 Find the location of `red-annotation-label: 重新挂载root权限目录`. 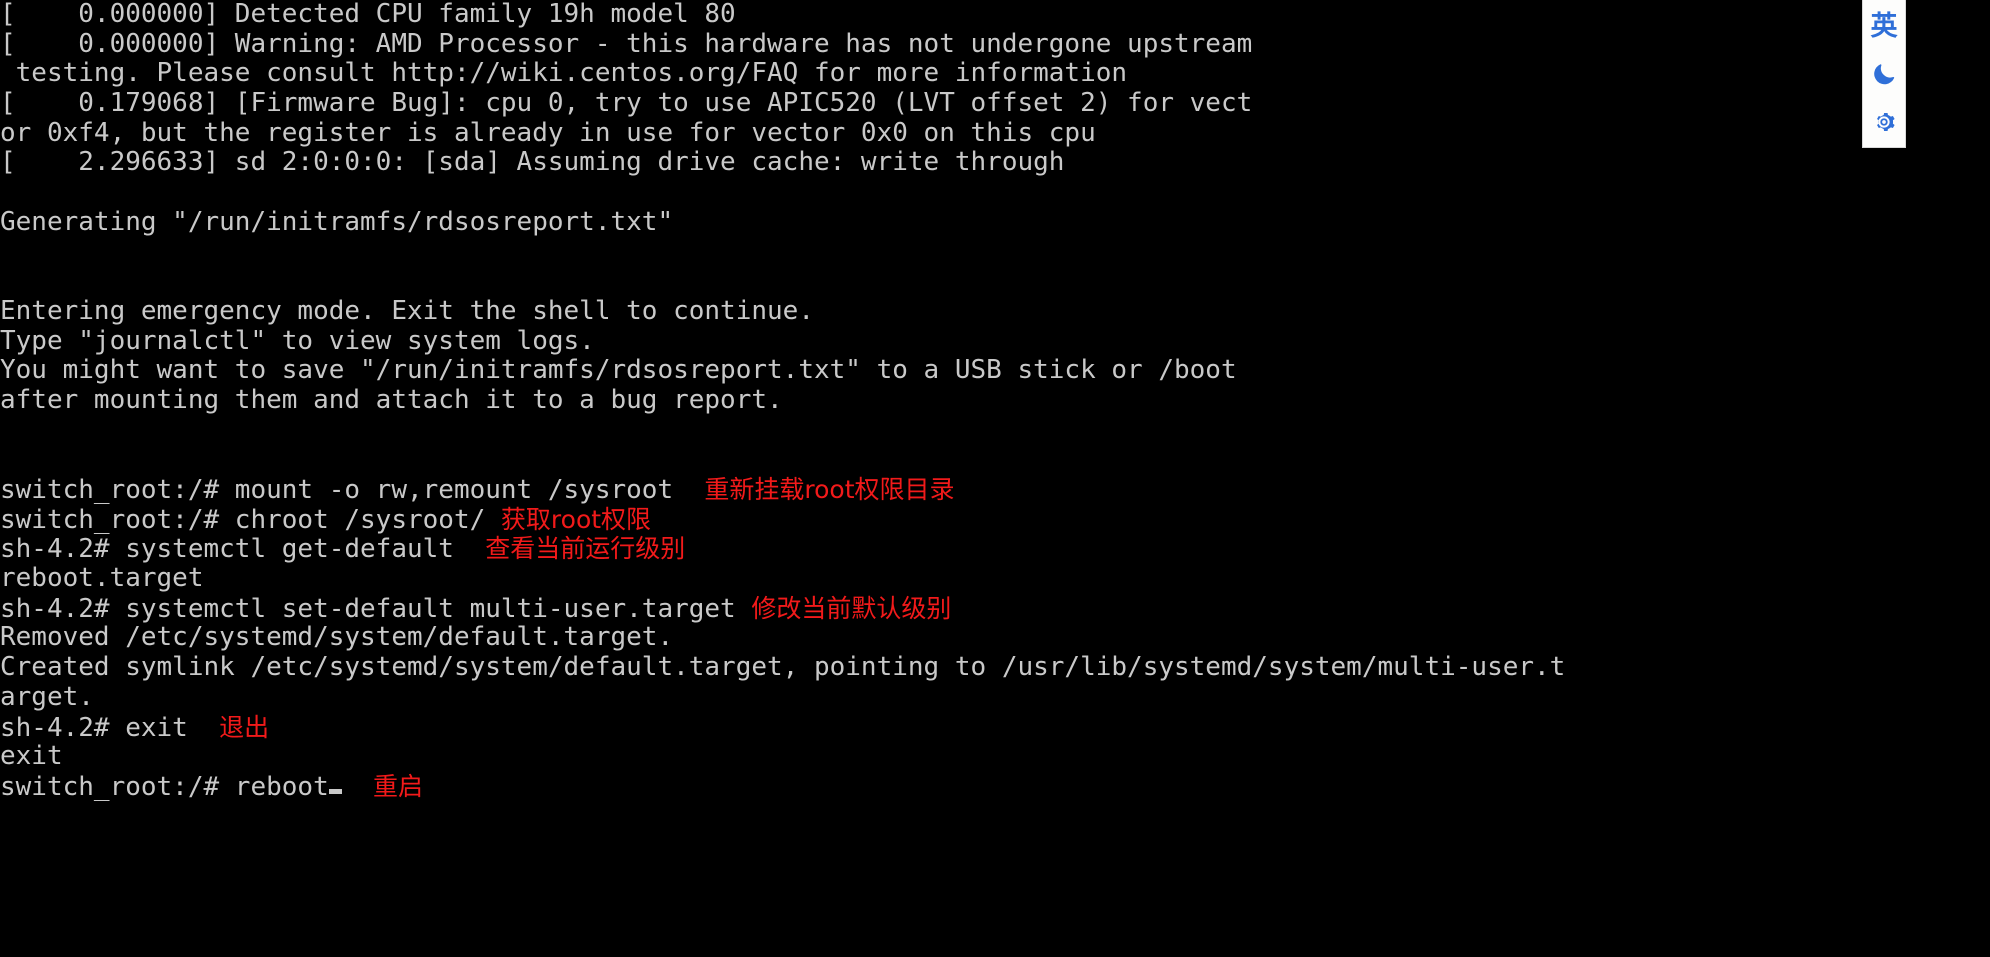

red-annotation-label: 重新挂载root权限目录 is located at coordinates (829, 489).